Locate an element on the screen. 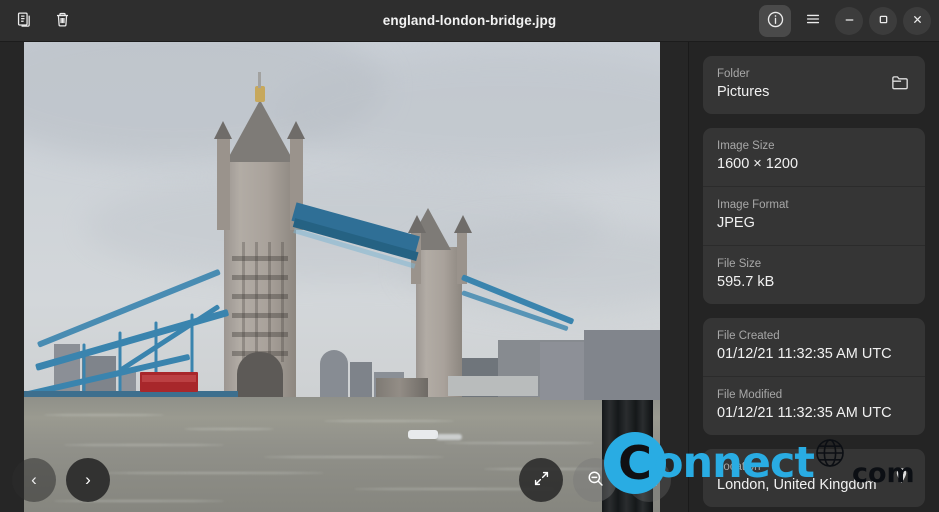 The width and height of the screenshot is (939, 512). property-row-location: Location London, United Kingdom is located at coordinates (814, 478).